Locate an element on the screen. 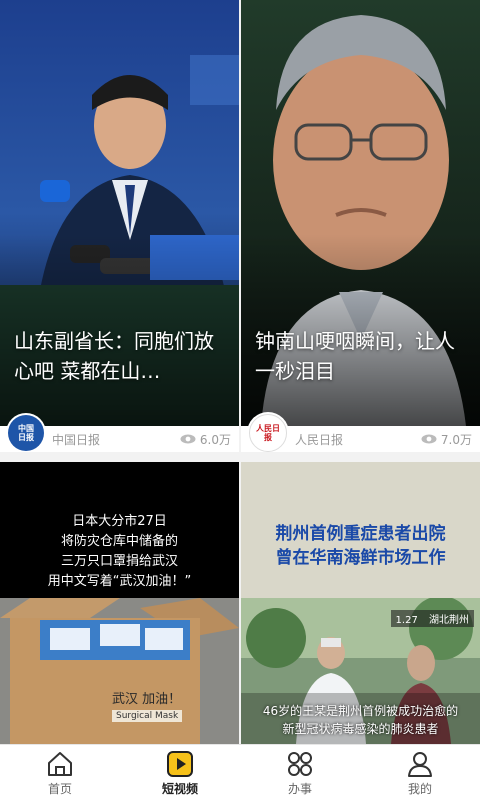  date-tag: 1.27 is located at coordinates (406, 620).